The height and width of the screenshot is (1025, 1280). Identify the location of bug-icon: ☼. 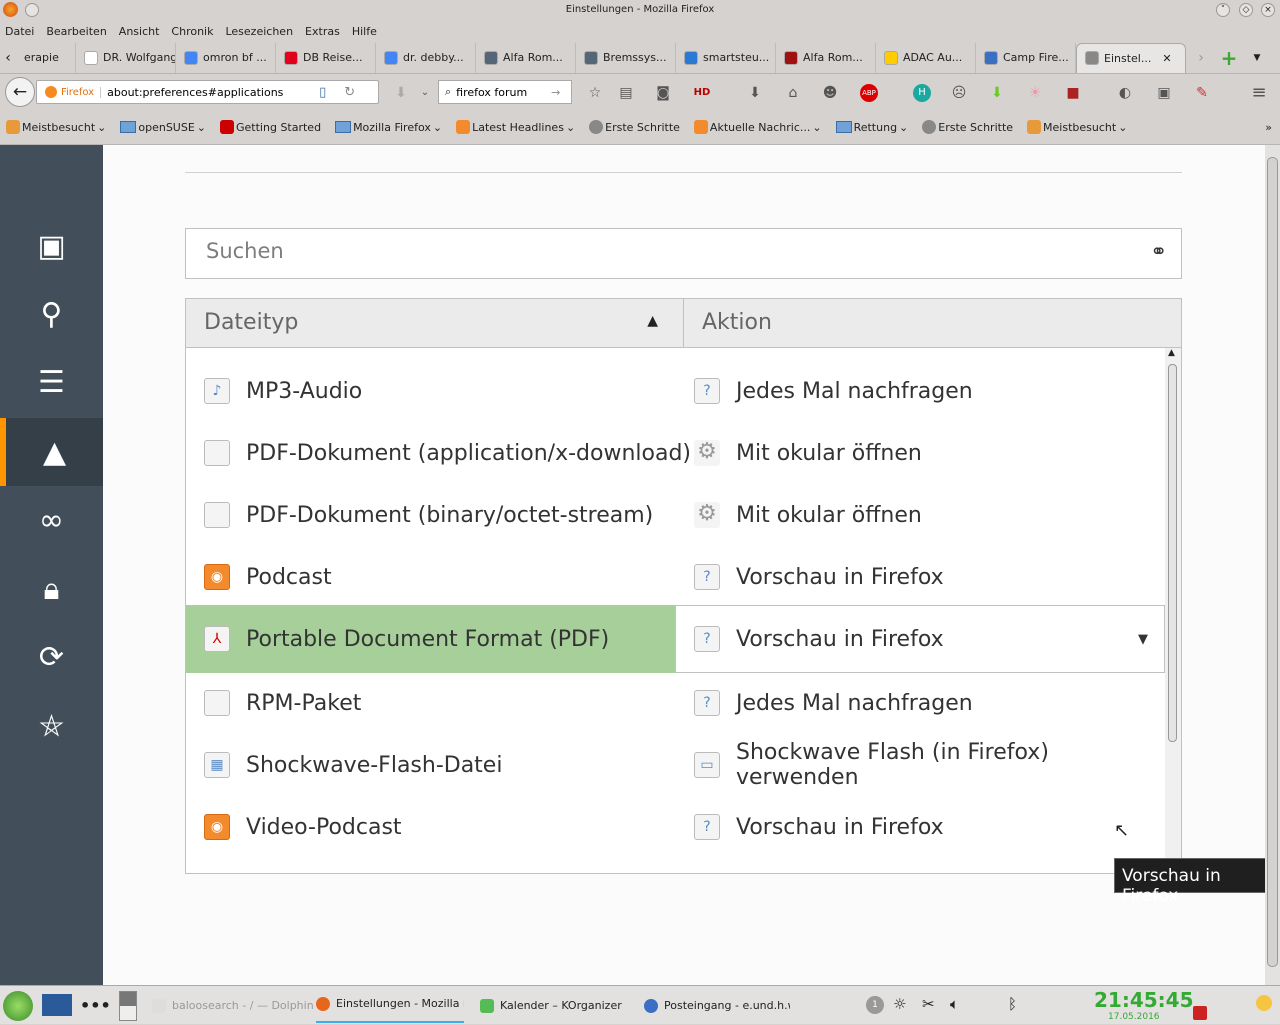
(899, 1004).